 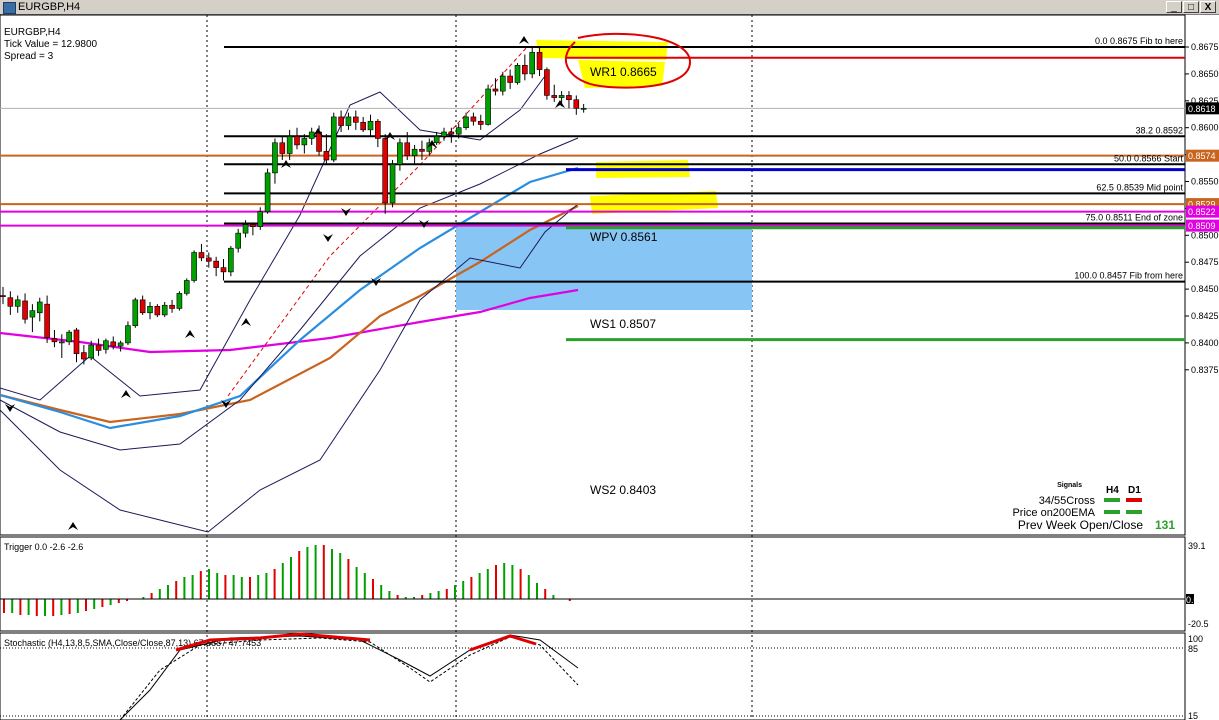 What do you see at coordinates (1139, 41) in the screenshot?
I see `fib-label-0: 0.0 0.8675 Fib to here` at bounding box center [1139, 41].